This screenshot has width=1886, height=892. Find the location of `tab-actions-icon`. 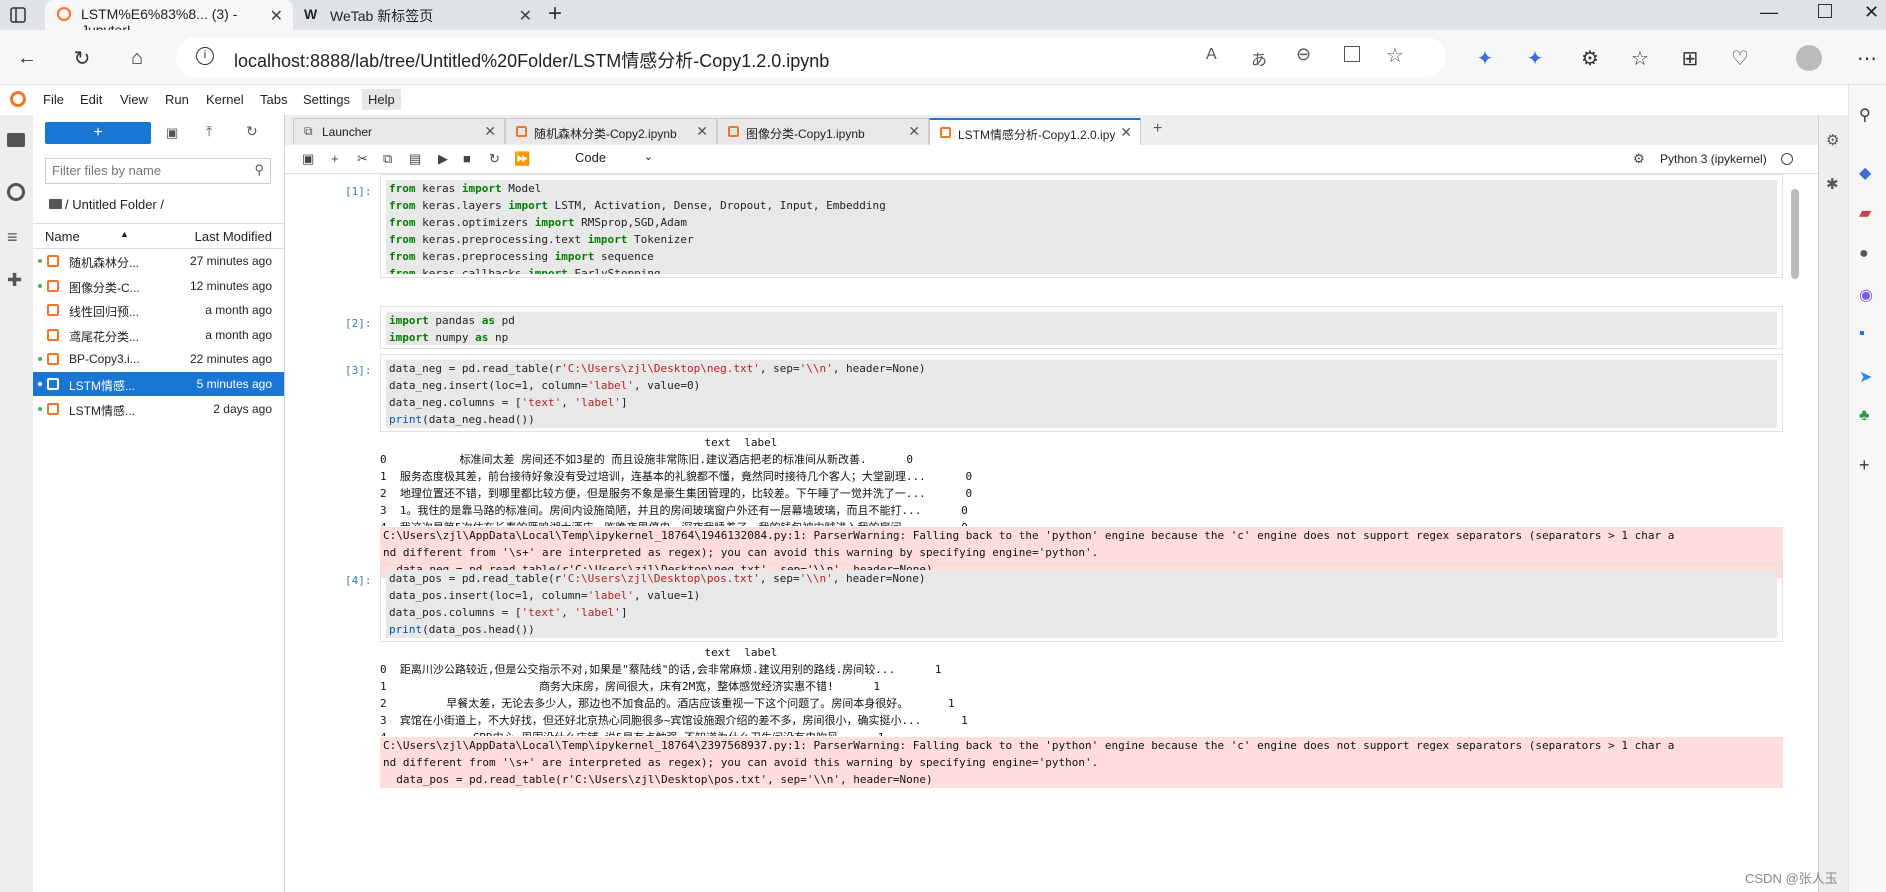

tab-actions-icon is located at coordinates (18, 15).